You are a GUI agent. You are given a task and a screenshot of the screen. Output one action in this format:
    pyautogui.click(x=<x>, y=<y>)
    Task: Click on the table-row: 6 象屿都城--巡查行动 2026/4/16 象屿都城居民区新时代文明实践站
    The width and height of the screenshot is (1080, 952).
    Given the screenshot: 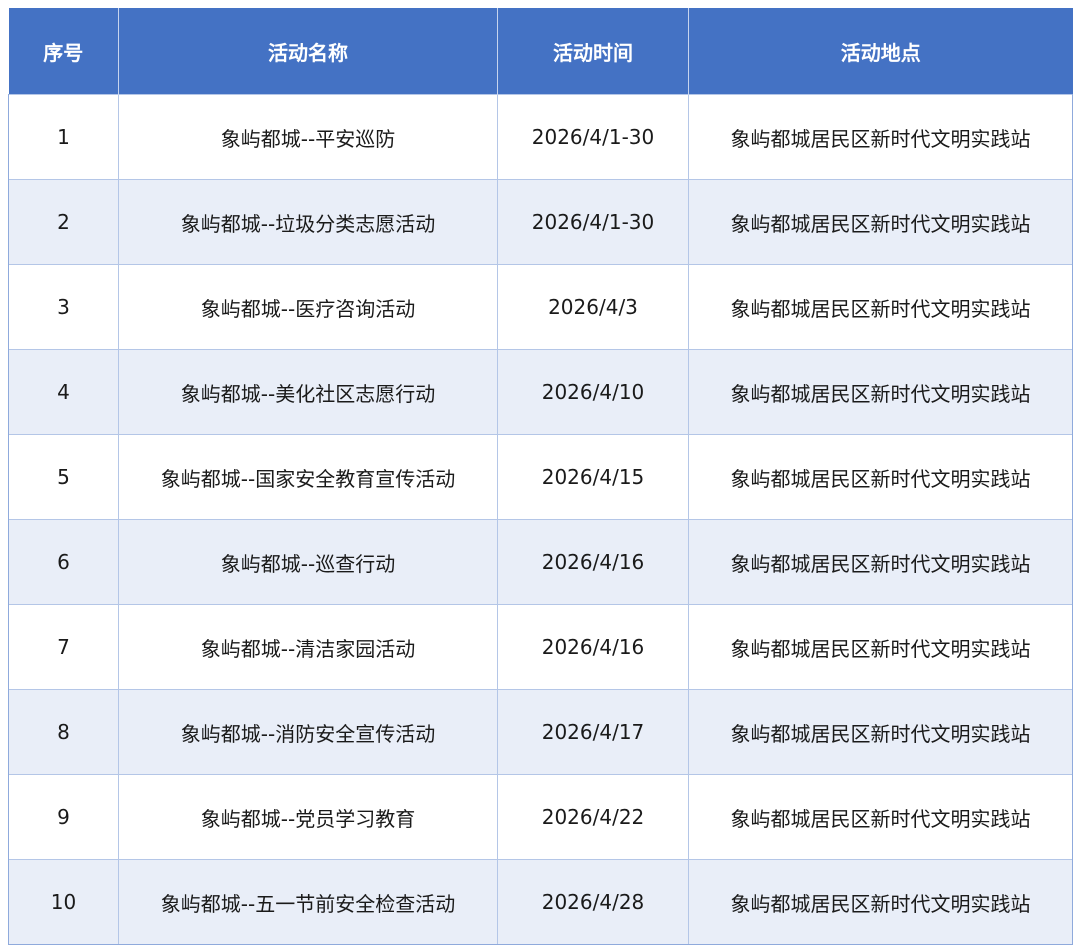 What is the action you would take?
    pyautogui.click(x=540, y=562)
    